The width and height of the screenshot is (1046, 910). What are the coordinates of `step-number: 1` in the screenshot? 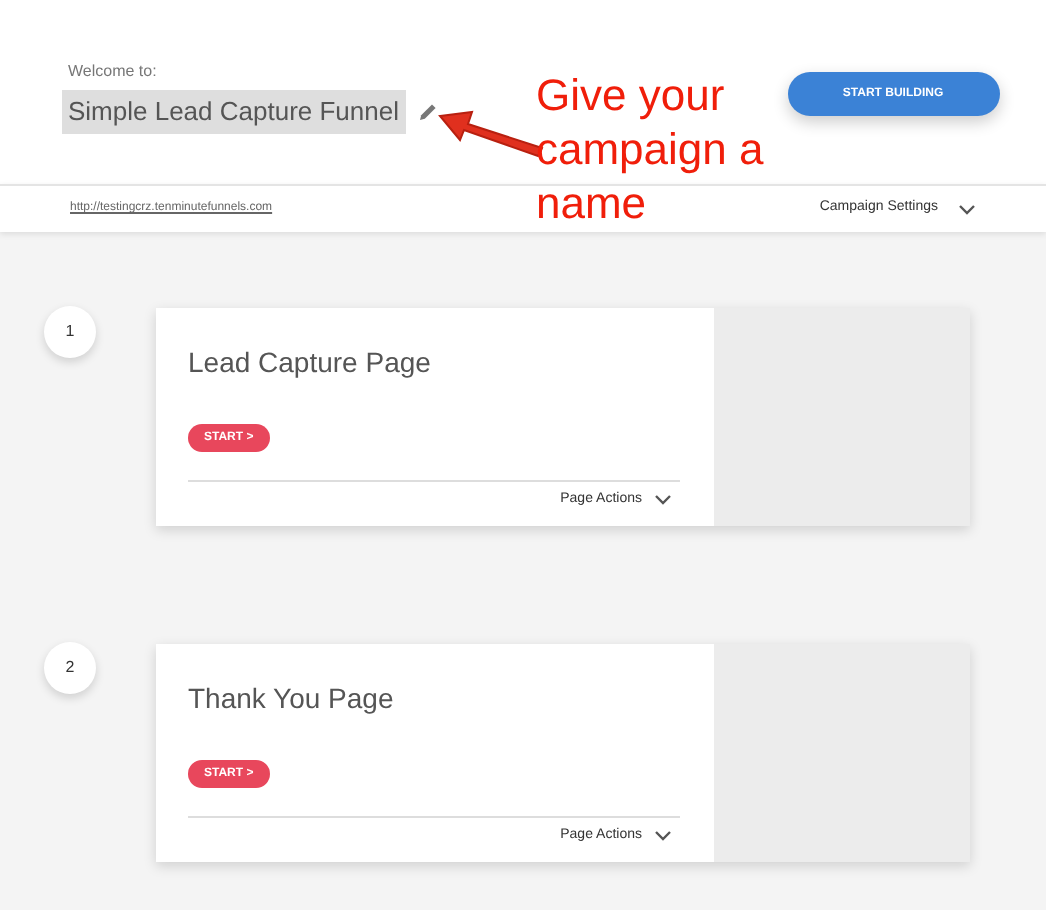 It's located at (70, 332).